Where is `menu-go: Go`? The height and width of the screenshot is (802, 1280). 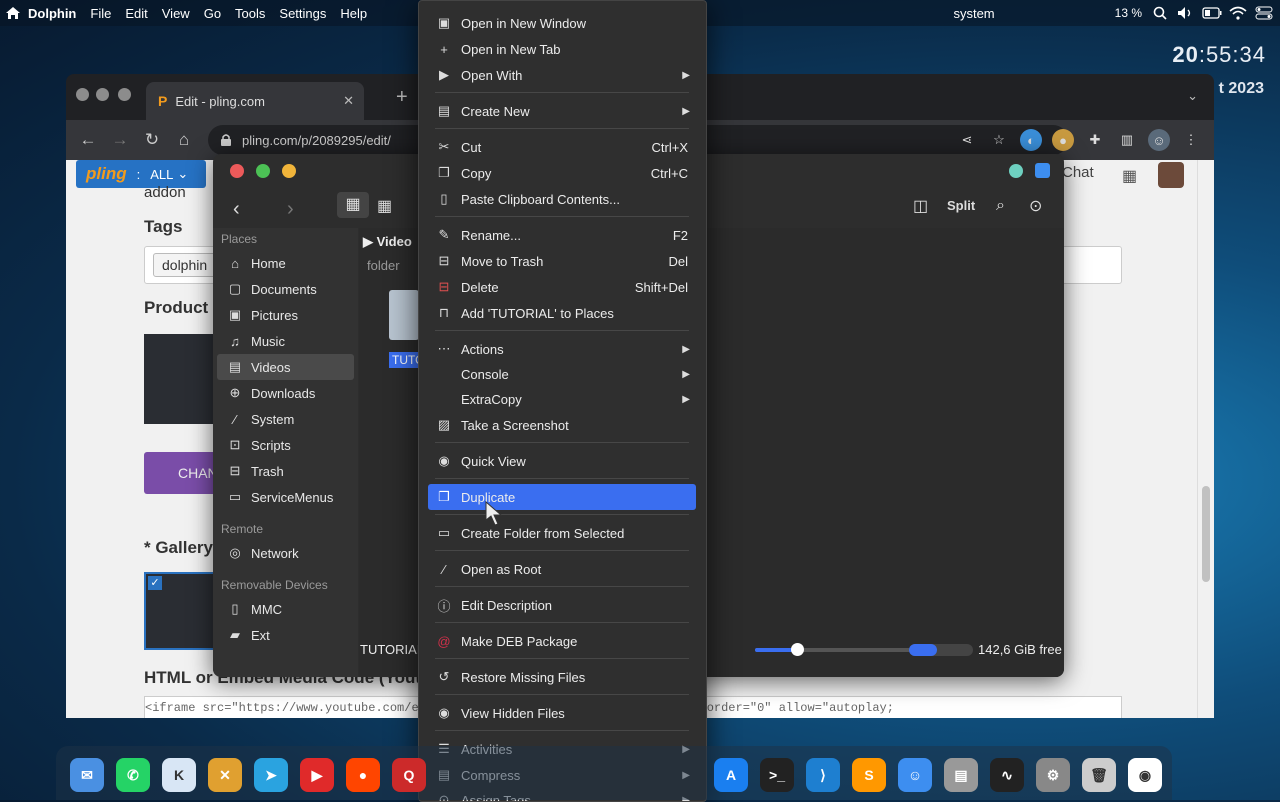
menu-go: Go is located at coordinates (212, 13).